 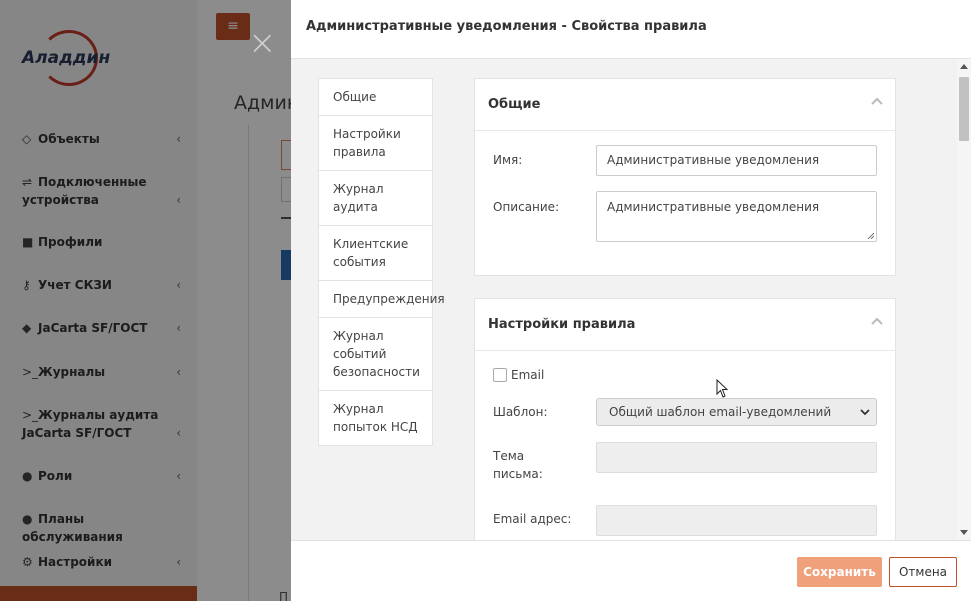 I want to click on rule-settings-panel-title: Настройки правила, so click(x=562, y=324).